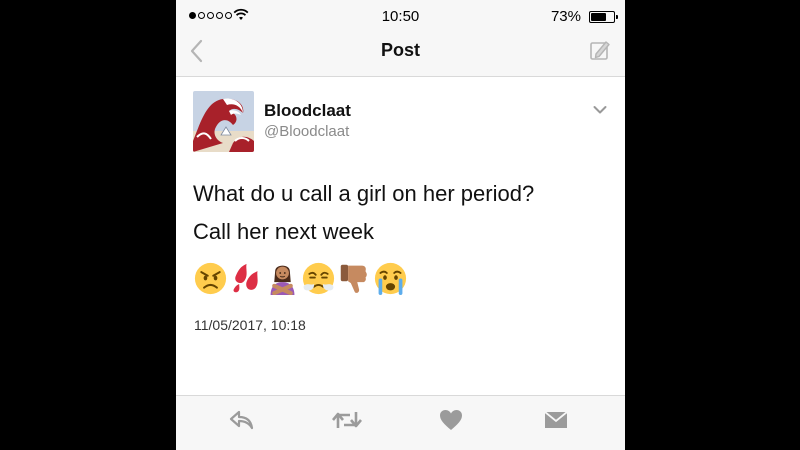 Image resolution: width=800 pixels, height=450 pixels. I want to click on reply-icon, so click(242, 420).